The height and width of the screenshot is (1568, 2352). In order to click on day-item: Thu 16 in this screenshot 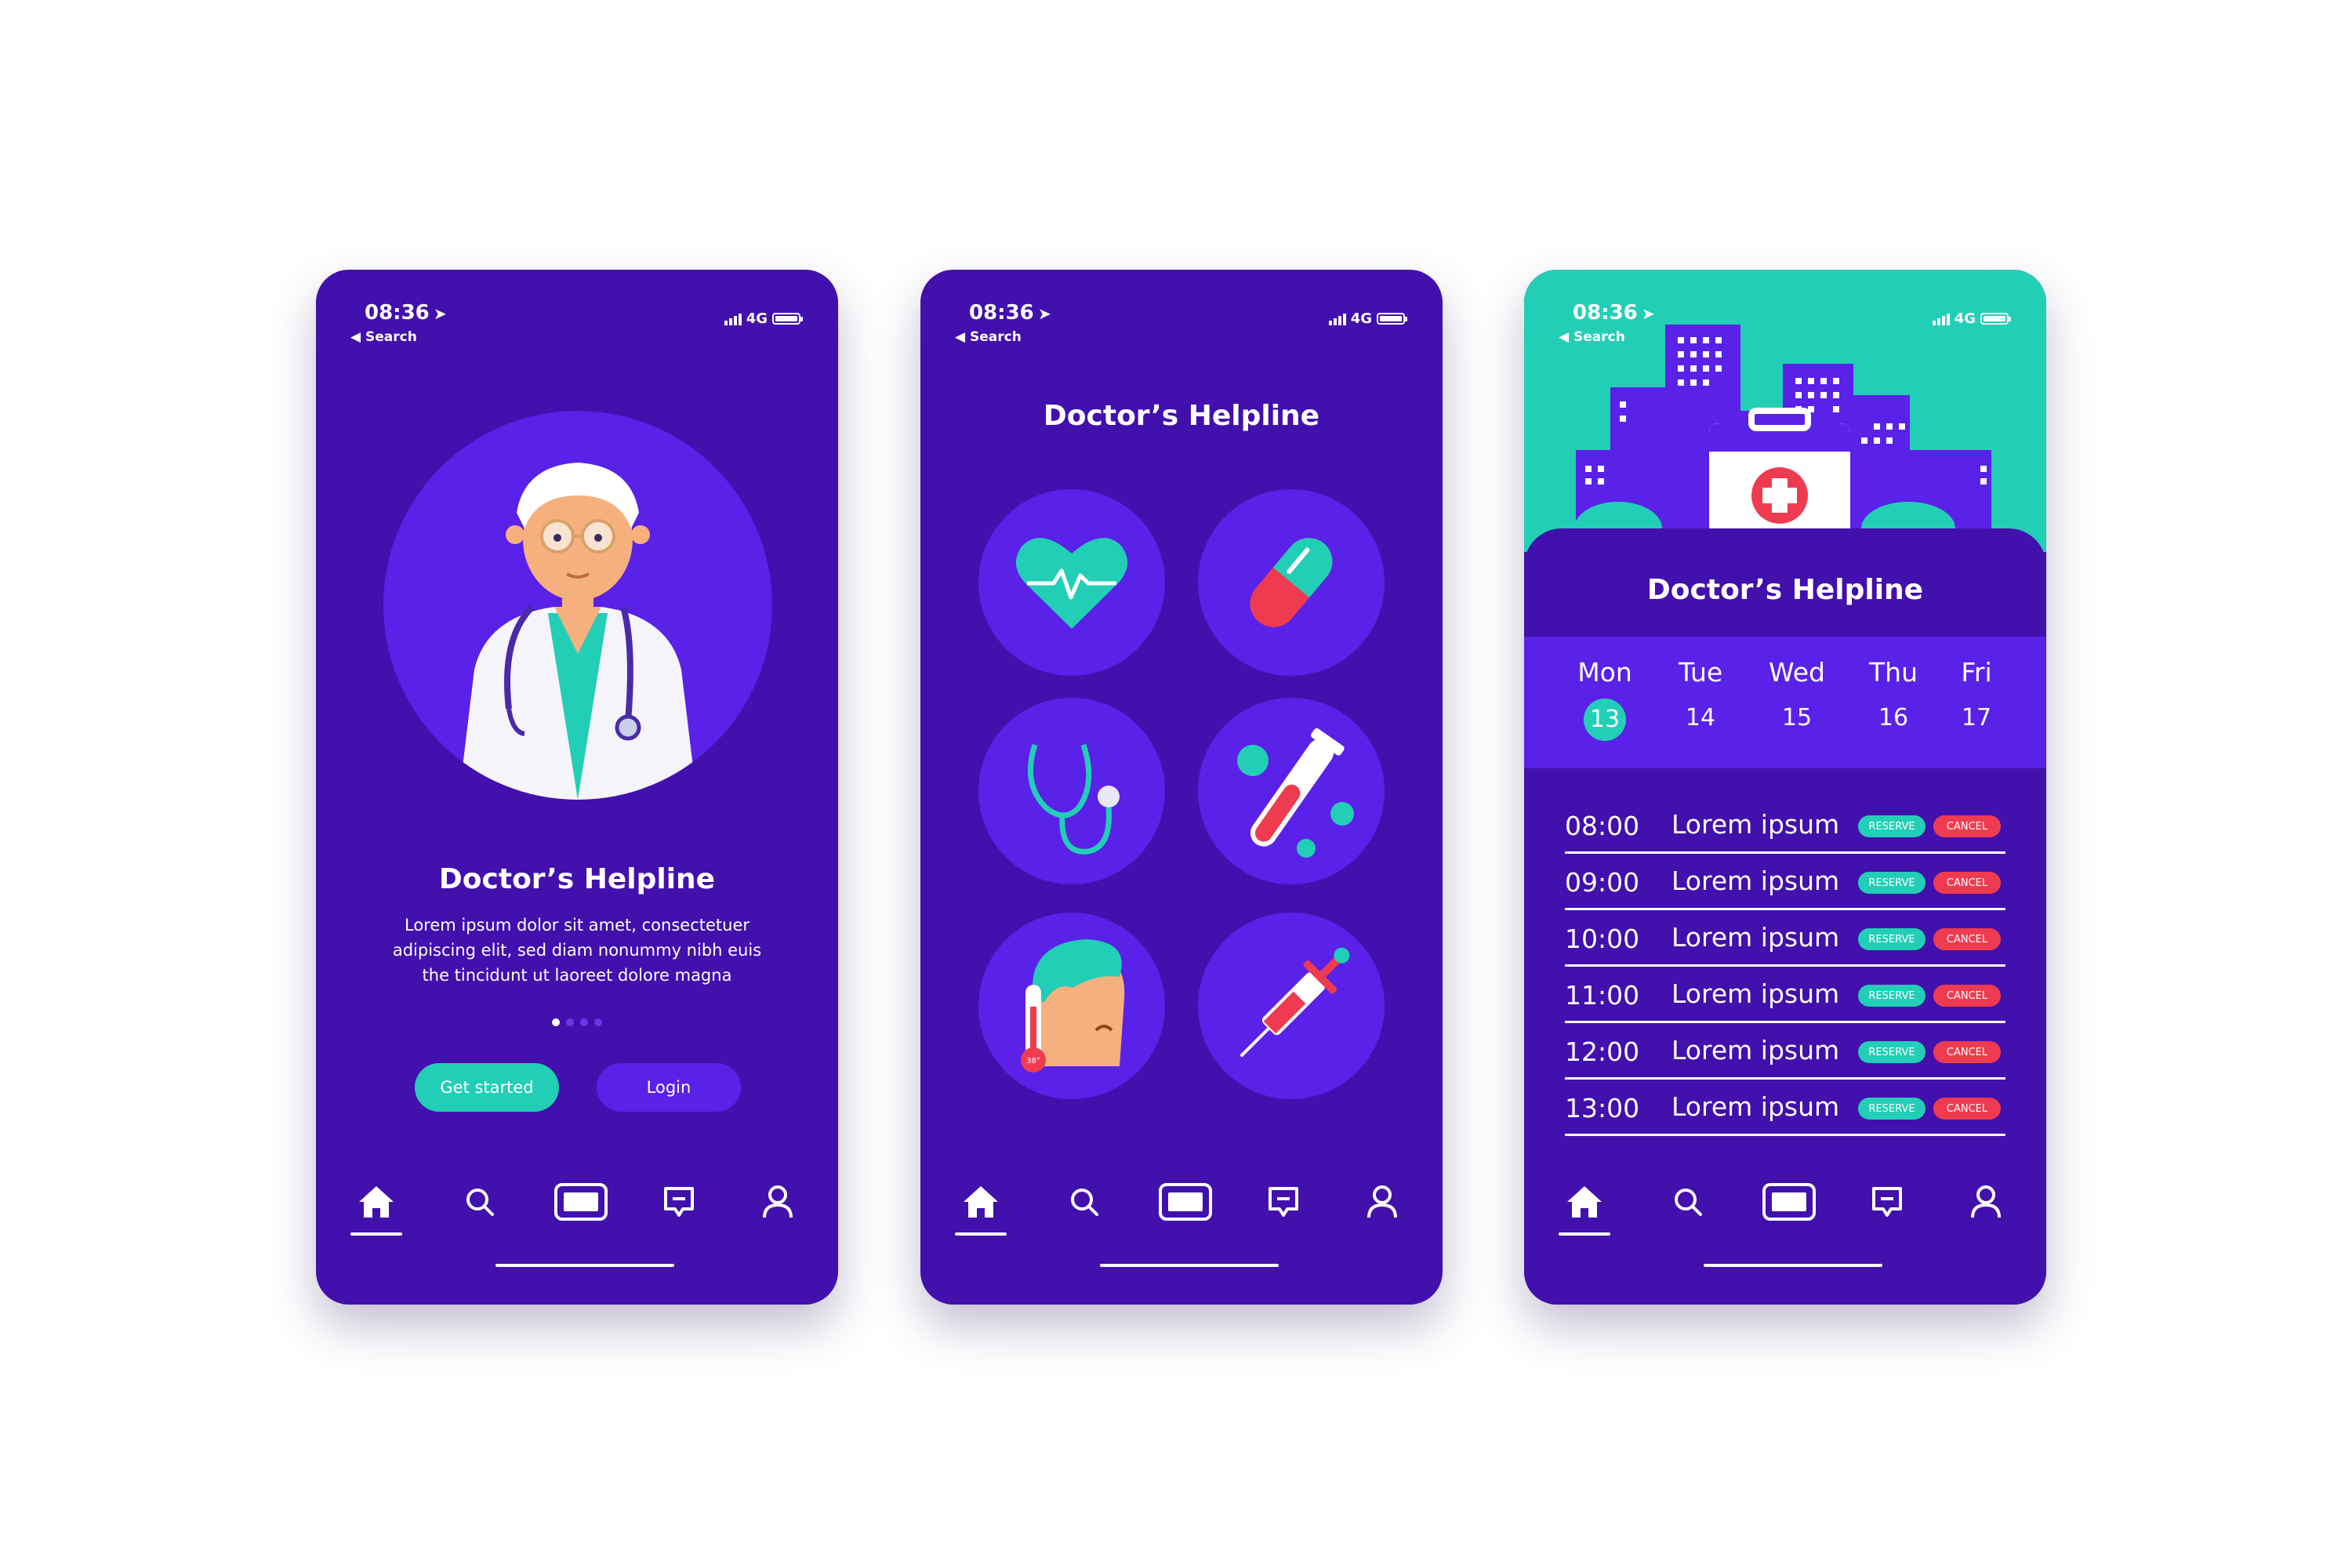, I will do `click(1893, 687)`.